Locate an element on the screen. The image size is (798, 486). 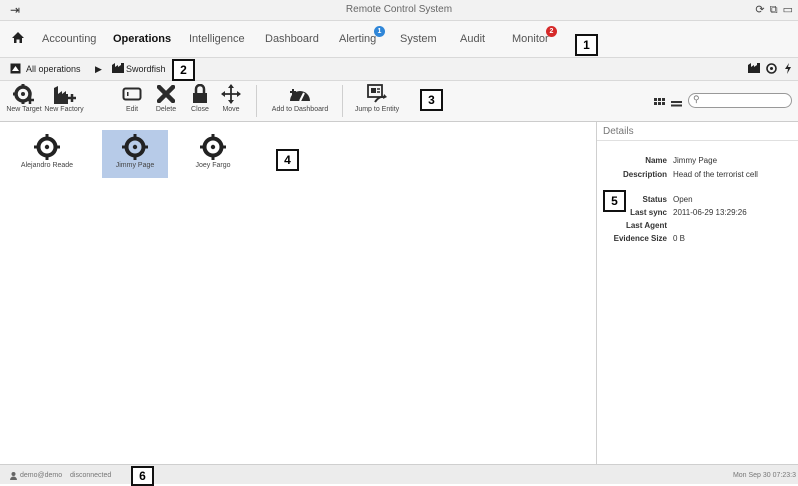
detail-value: Open is located at coordinates (683, 199).